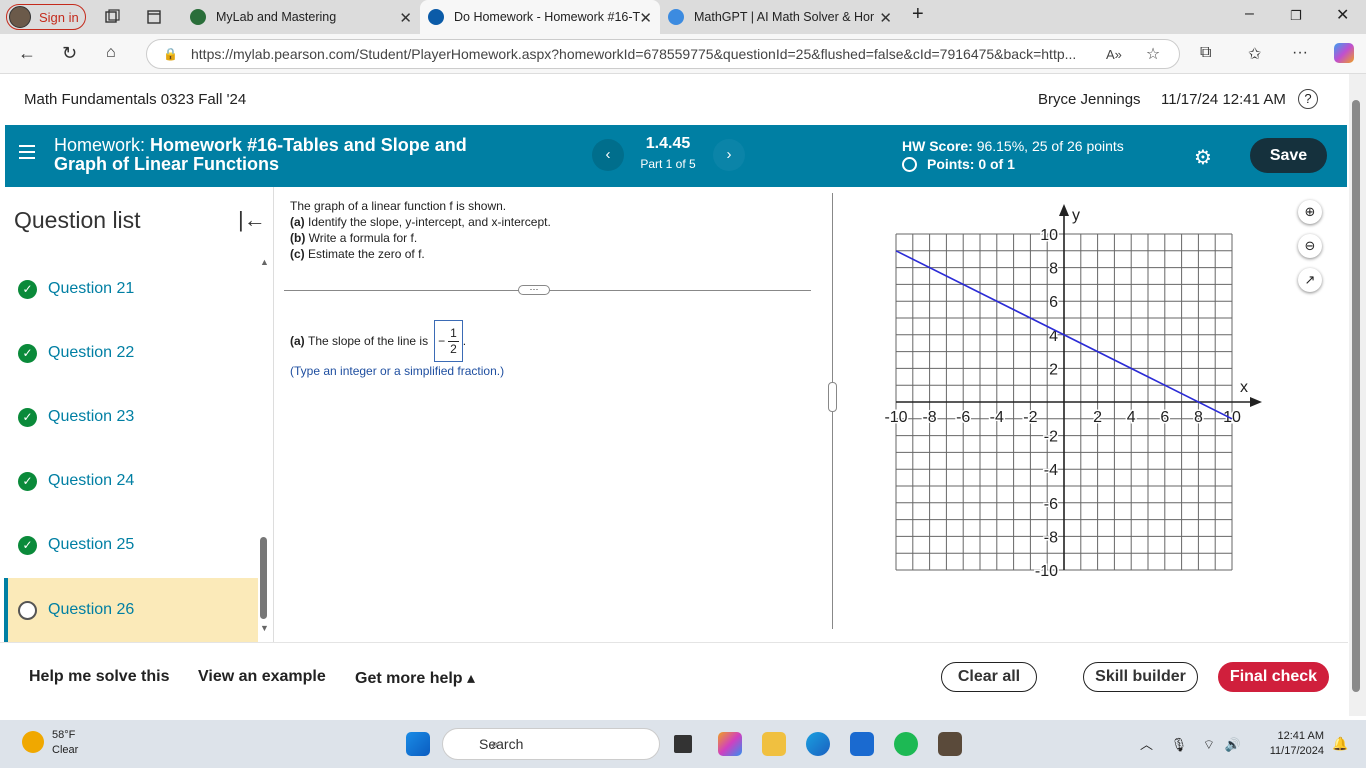 Image resolution: width=1366 pixels, height=768 pixels. What do you see at coordinates (1300, 736) in the screenshot?
I see `clock-time: 12:41 AM` at bounding box center [1300, 736].